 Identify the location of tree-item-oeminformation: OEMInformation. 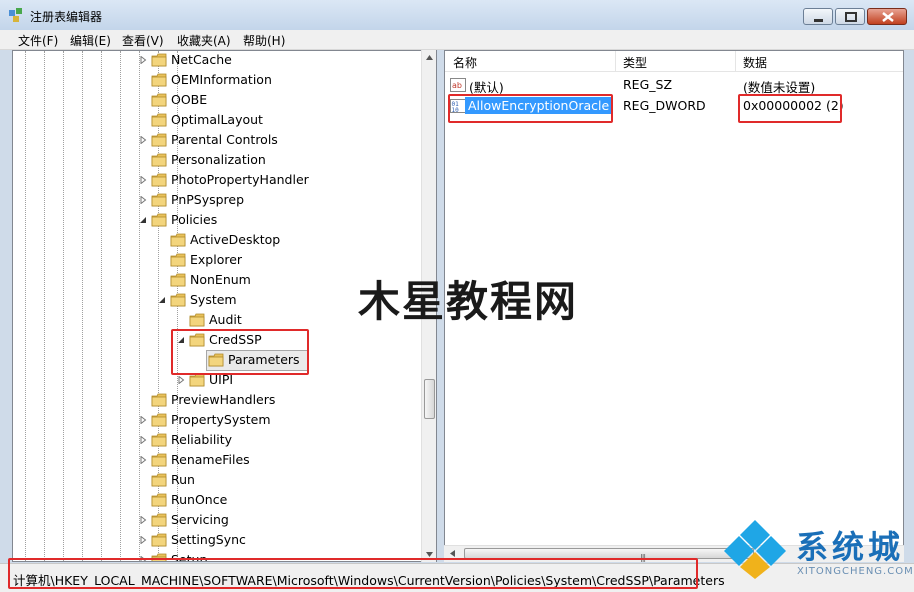
(223, 80).